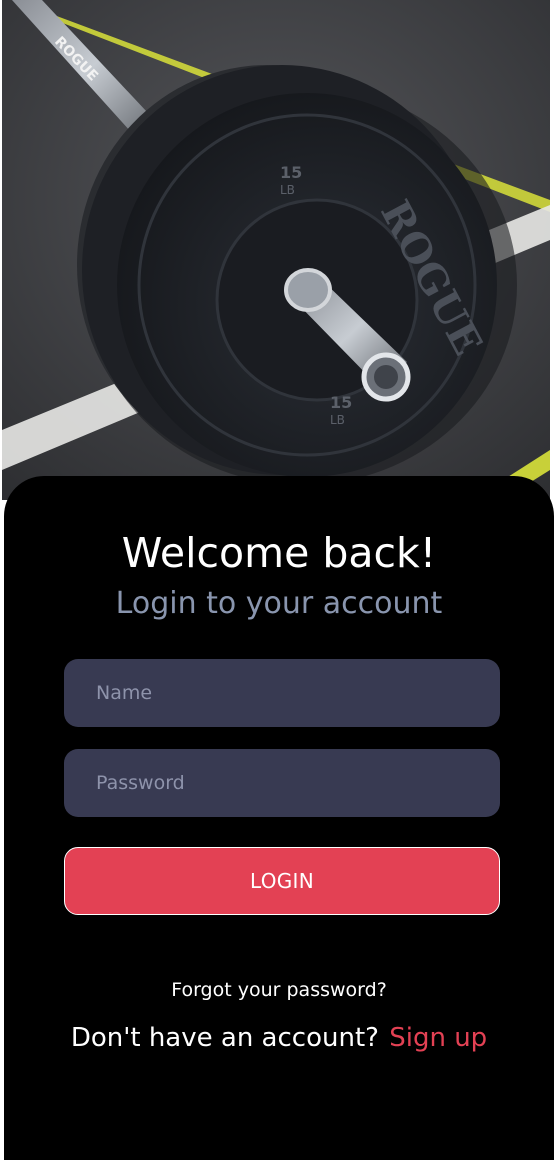 This screenshot has width=554, height=1160. What do you see at coordinates (282, 881) in the screenshot?
I see `login-button: LOGIN` at bounding box center [282, 881].